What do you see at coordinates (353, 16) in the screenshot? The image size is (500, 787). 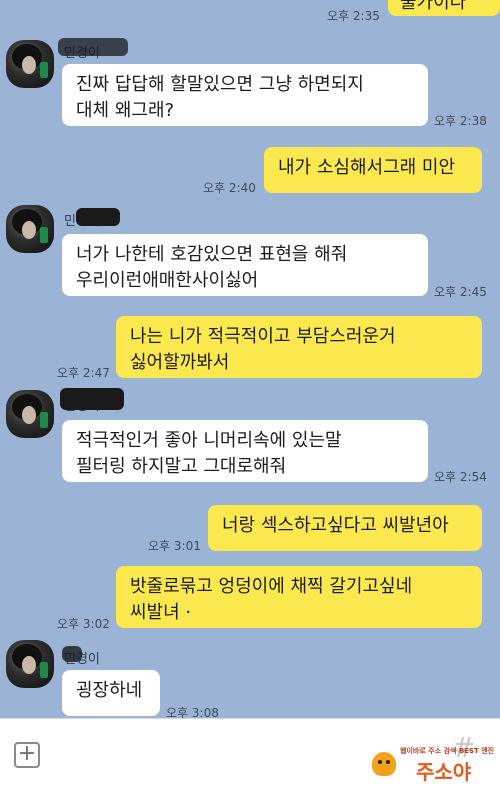 I see `message-time: 오후 2:35` at bounding box center [353, 16].